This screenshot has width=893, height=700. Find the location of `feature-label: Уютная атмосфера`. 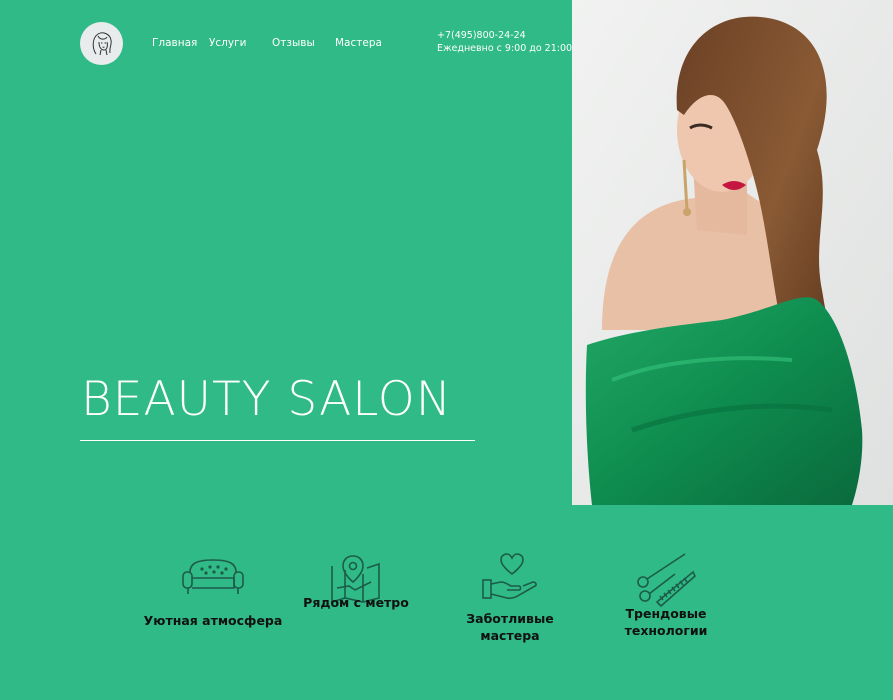

feature-label: Уютная атмосфера is located at coordinates (213, 620).